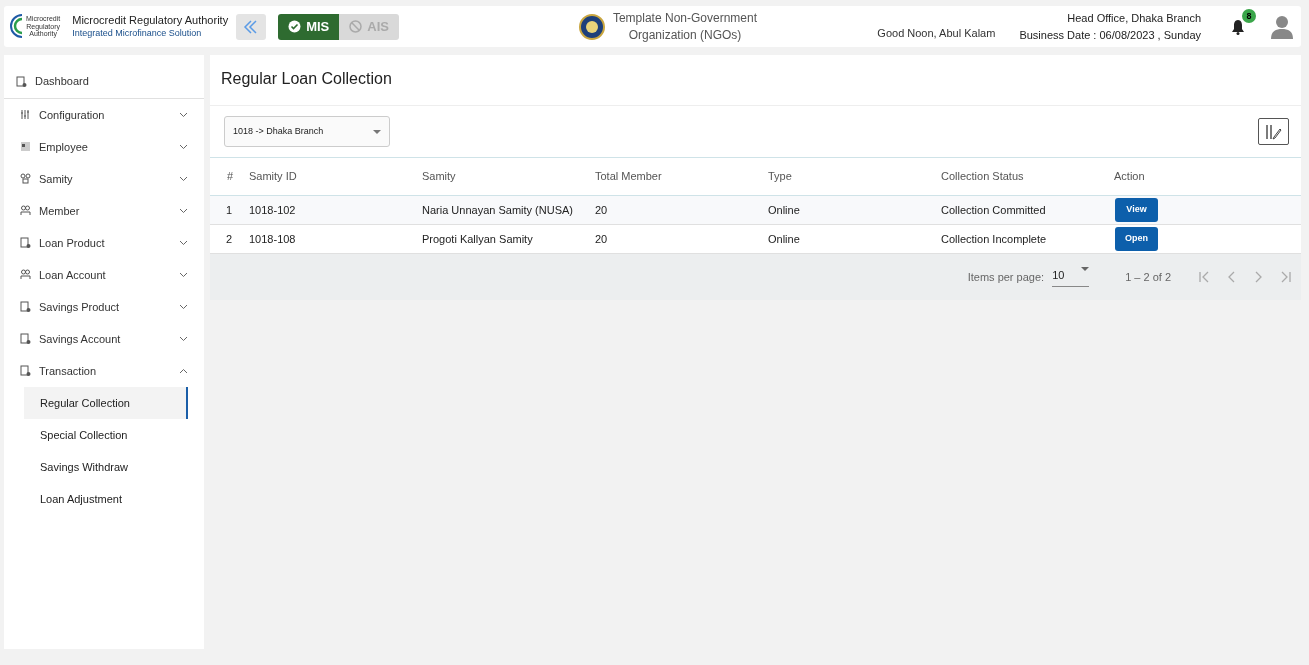 The width and height of the screenshot is (1309, 665). I want to click on sidebar-item: Savings Product, so click(104, 307).